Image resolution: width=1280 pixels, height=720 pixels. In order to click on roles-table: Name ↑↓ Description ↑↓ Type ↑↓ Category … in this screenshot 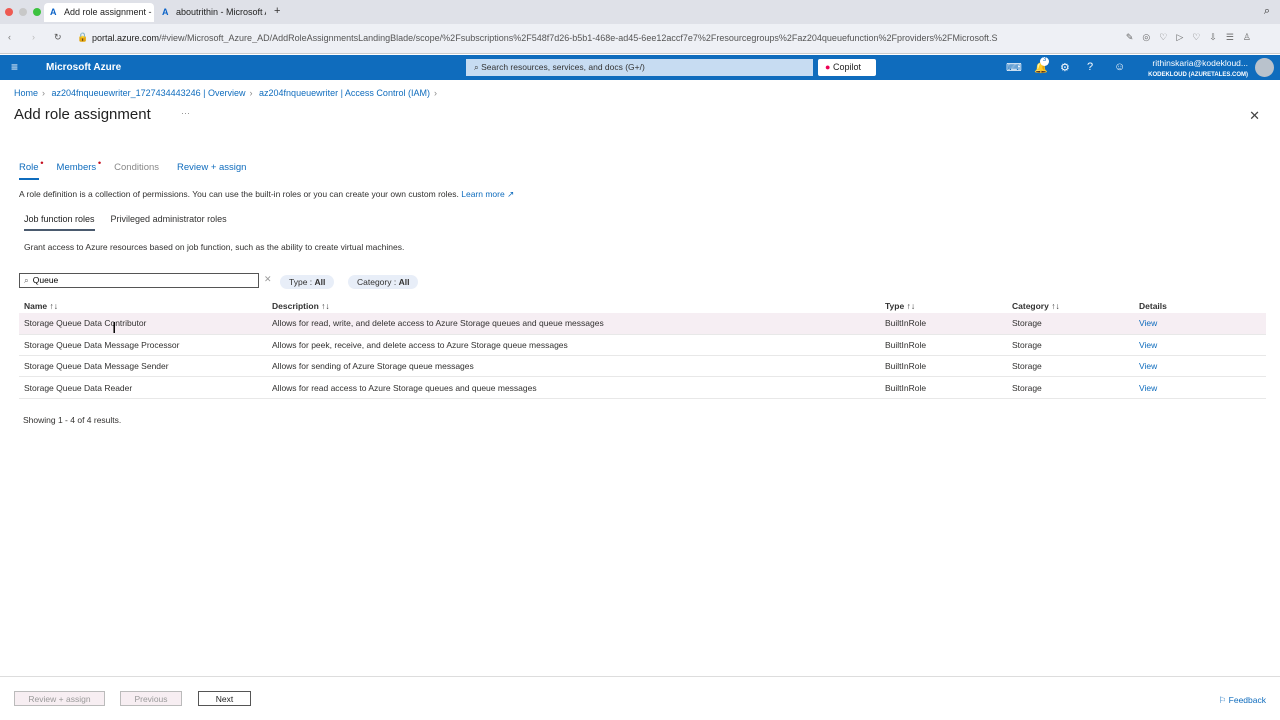, I will do `click(642, 348)`.